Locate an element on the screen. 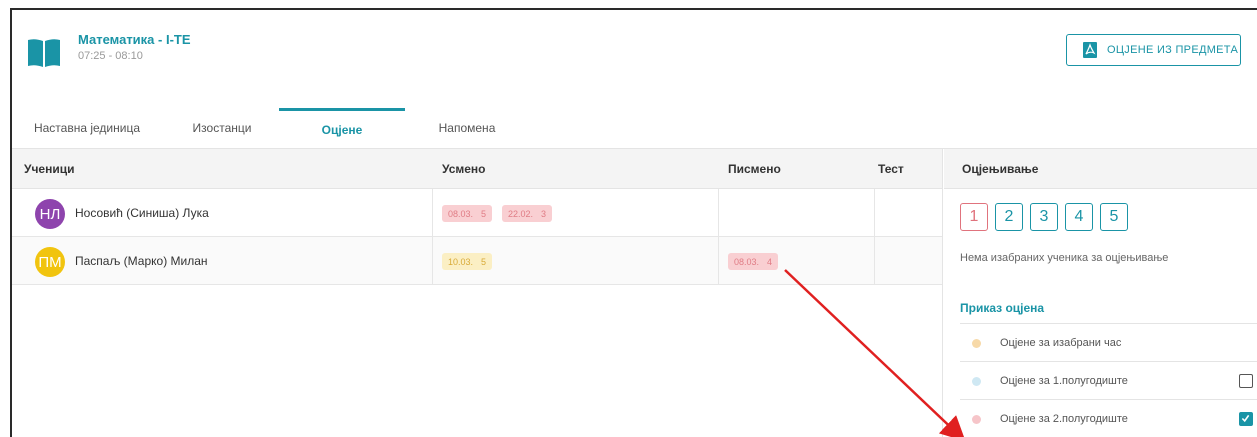 The width and height of the screenshot is (1257, 437). grade-1-button: 1 is located at coordinates (974, 217).